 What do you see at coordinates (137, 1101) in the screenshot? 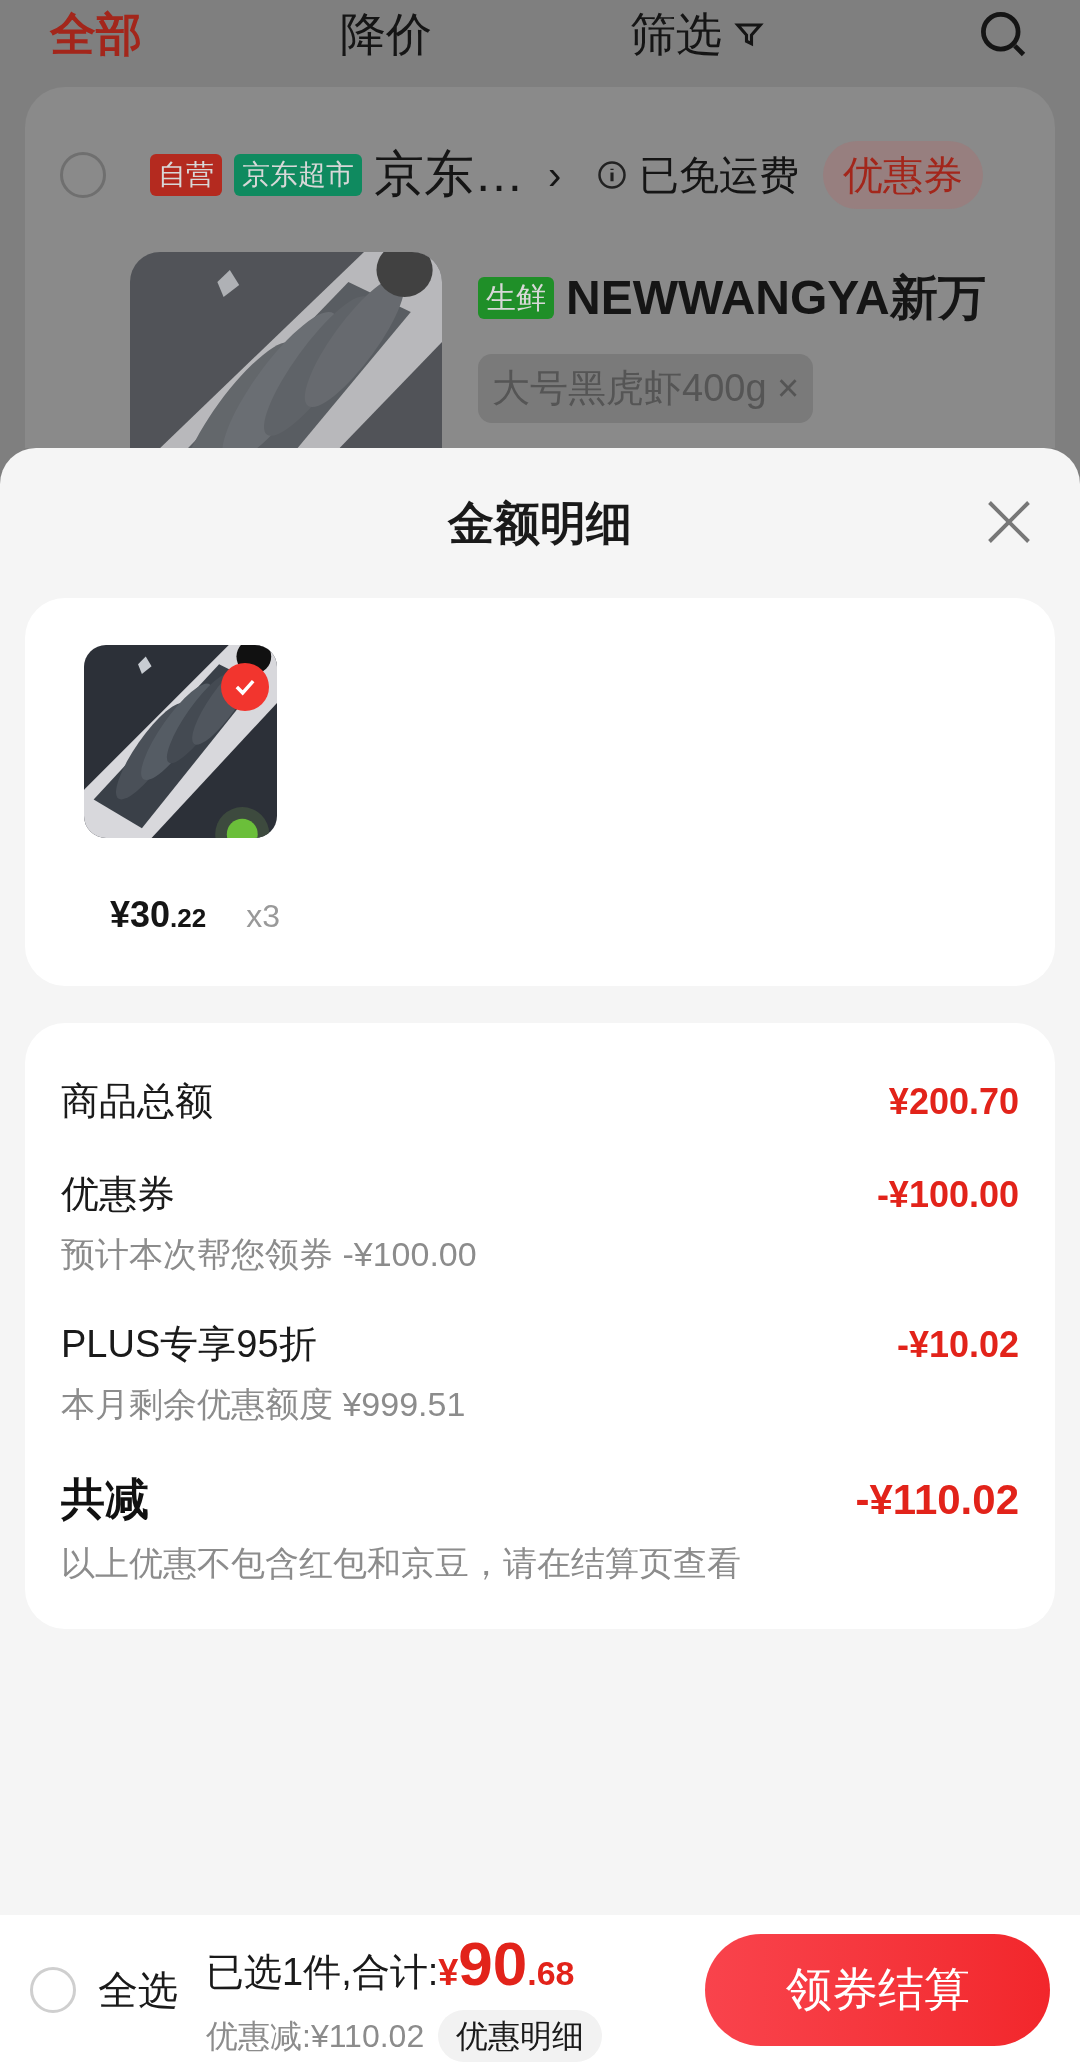
I see `amount-label: 商品总额` at bounding box center [137, 1101].